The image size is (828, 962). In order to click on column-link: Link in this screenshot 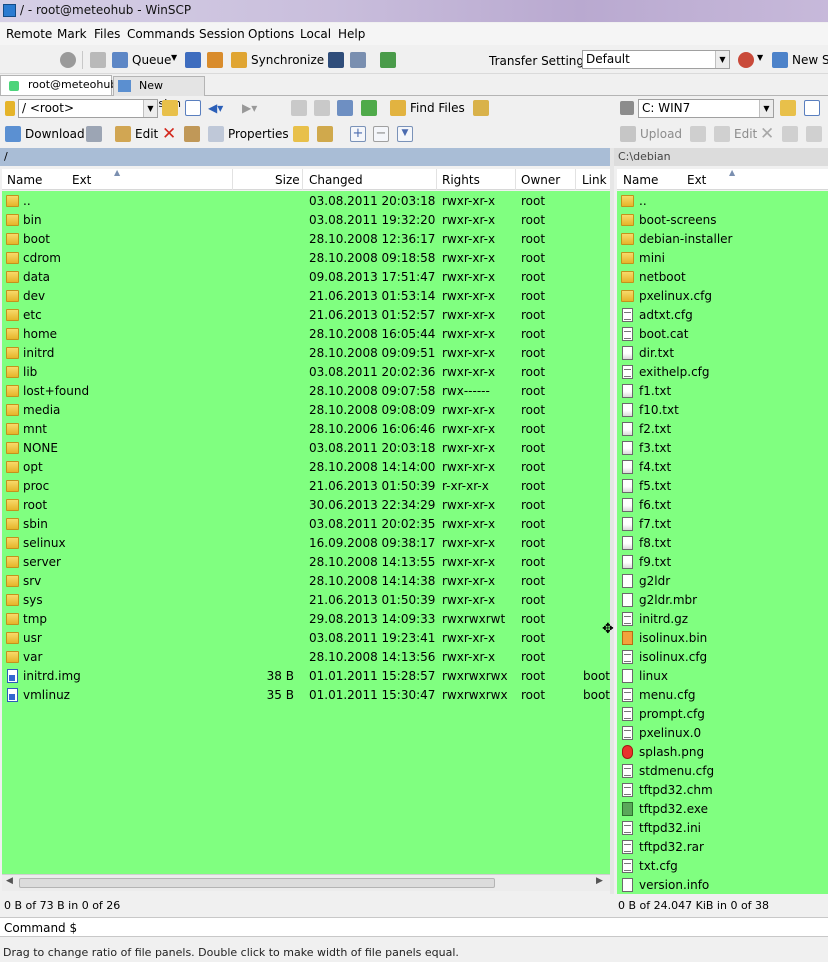, I will do `click(594, 180)`.